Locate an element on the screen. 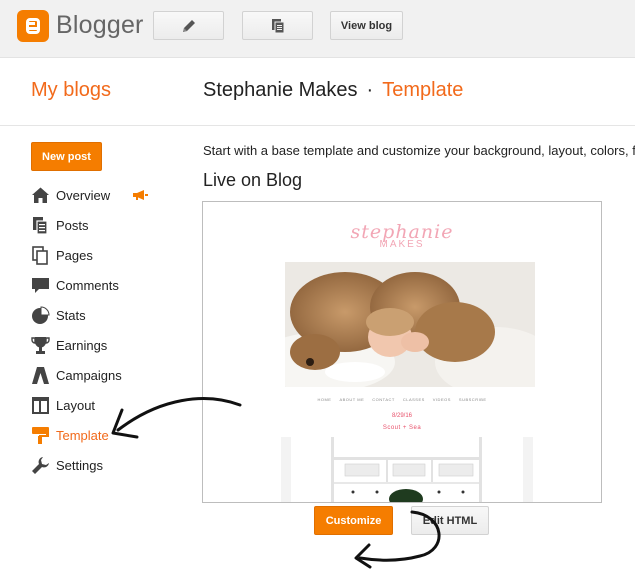 The image size is (635, 578). sidebar-item-earnings: Earnings is located at coordinates (106, 345).